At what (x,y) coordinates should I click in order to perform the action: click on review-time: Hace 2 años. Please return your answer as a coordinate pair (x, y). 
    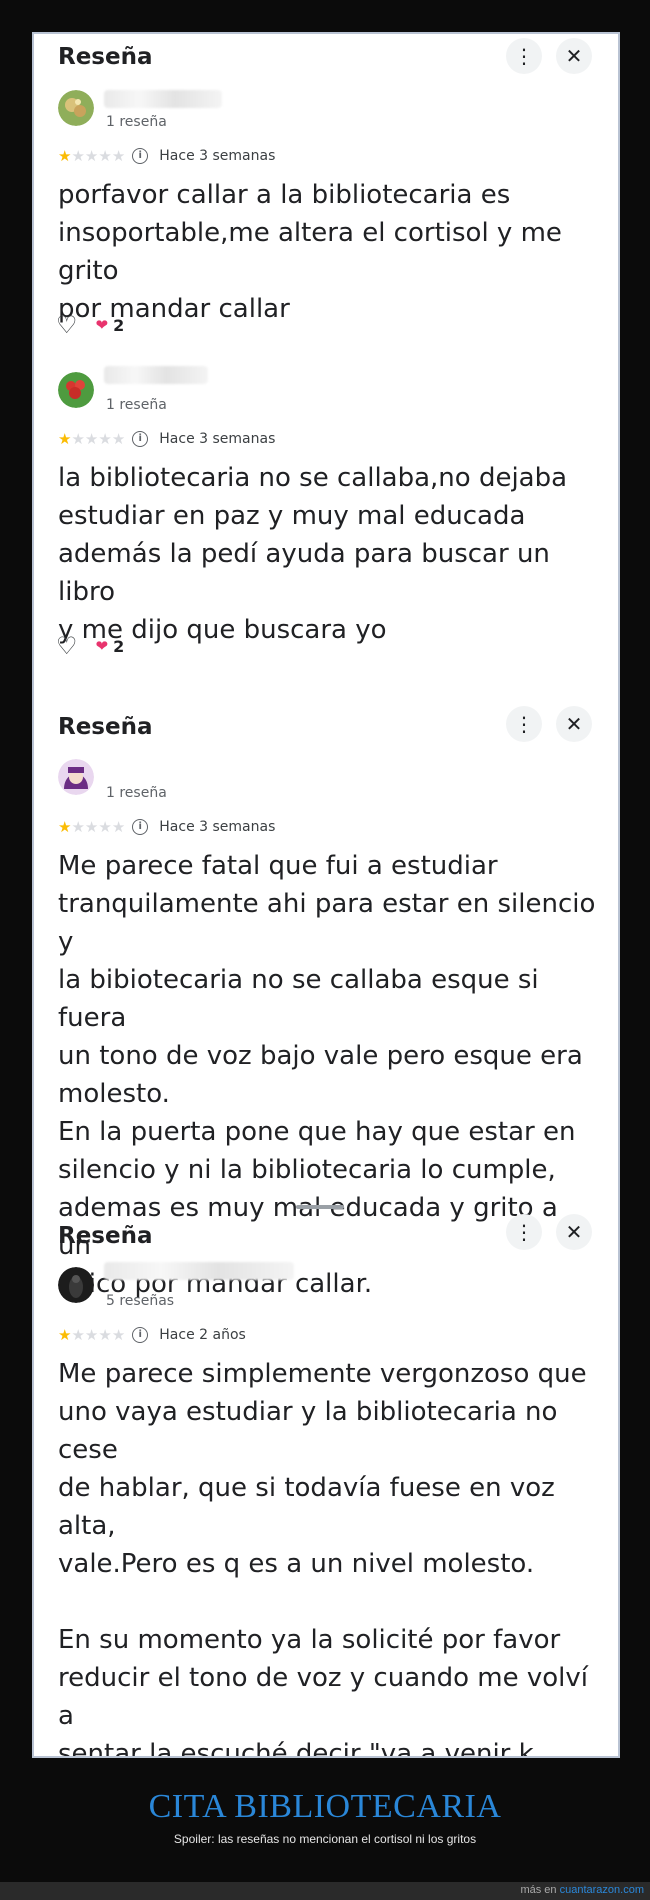
    Looking at the image, I should click on (202, 1335).